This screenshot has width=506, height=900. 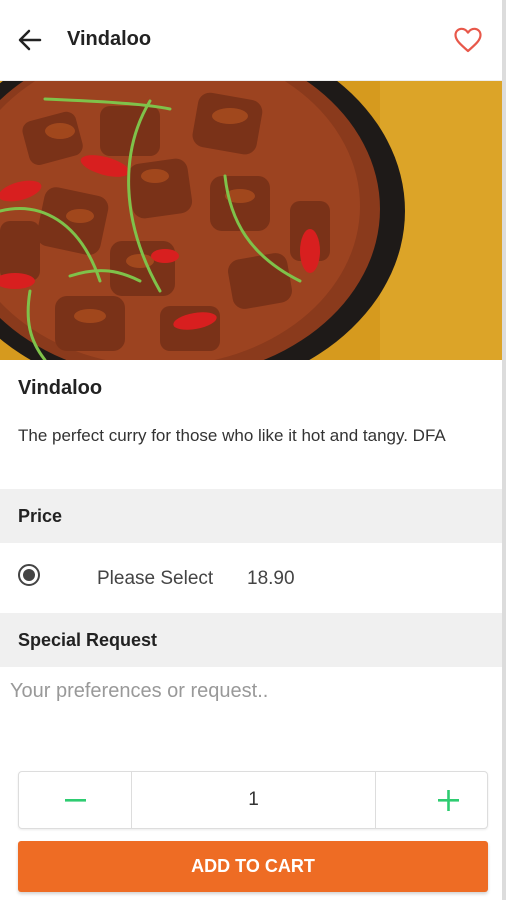 I want to click on heart-outline-icon, so click(x=468, y=40).